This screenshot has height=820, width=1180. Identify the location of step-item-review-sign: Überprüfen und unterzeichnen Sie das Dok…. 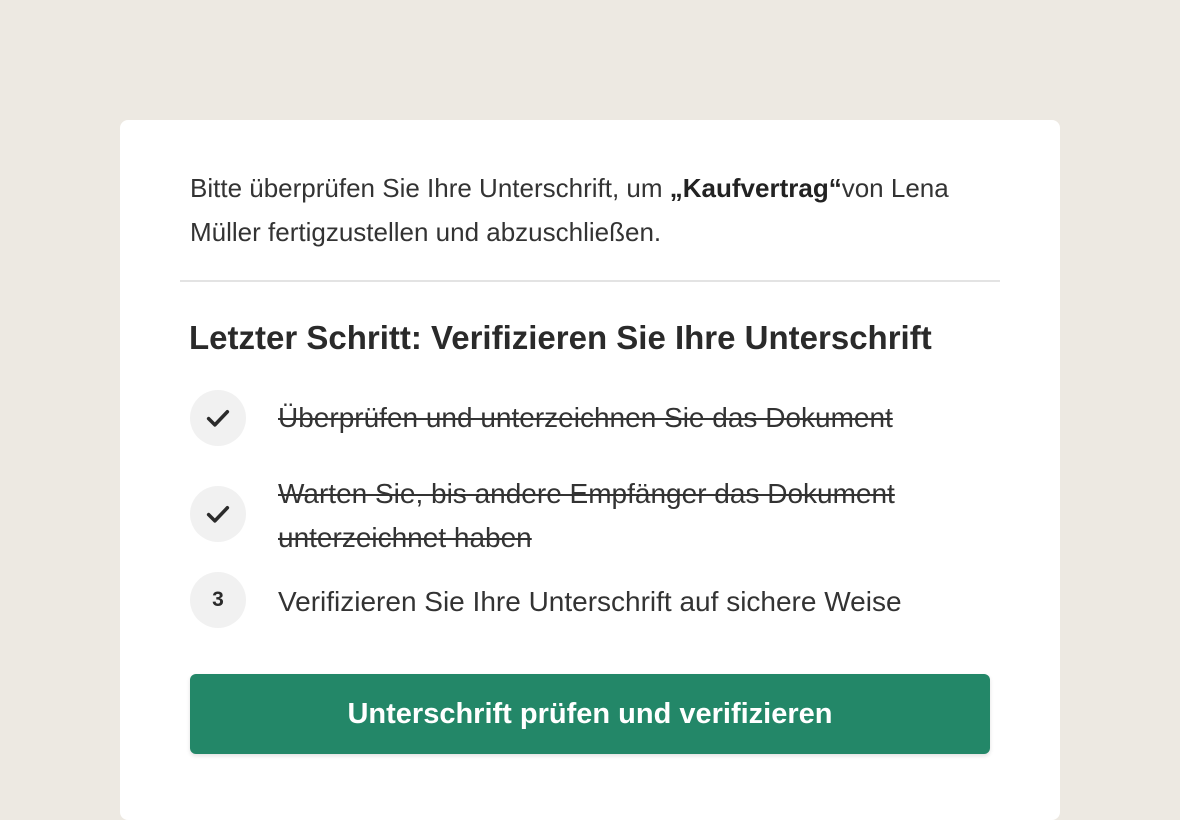
(605, 418).